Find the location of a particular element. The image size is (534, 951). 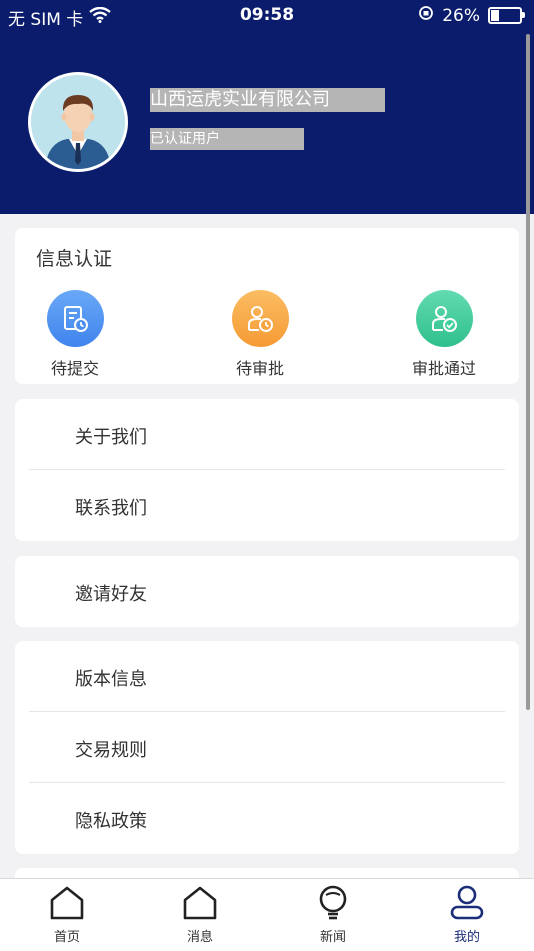

auth-approved: 审批通过 is located at coordinates (444, 334).